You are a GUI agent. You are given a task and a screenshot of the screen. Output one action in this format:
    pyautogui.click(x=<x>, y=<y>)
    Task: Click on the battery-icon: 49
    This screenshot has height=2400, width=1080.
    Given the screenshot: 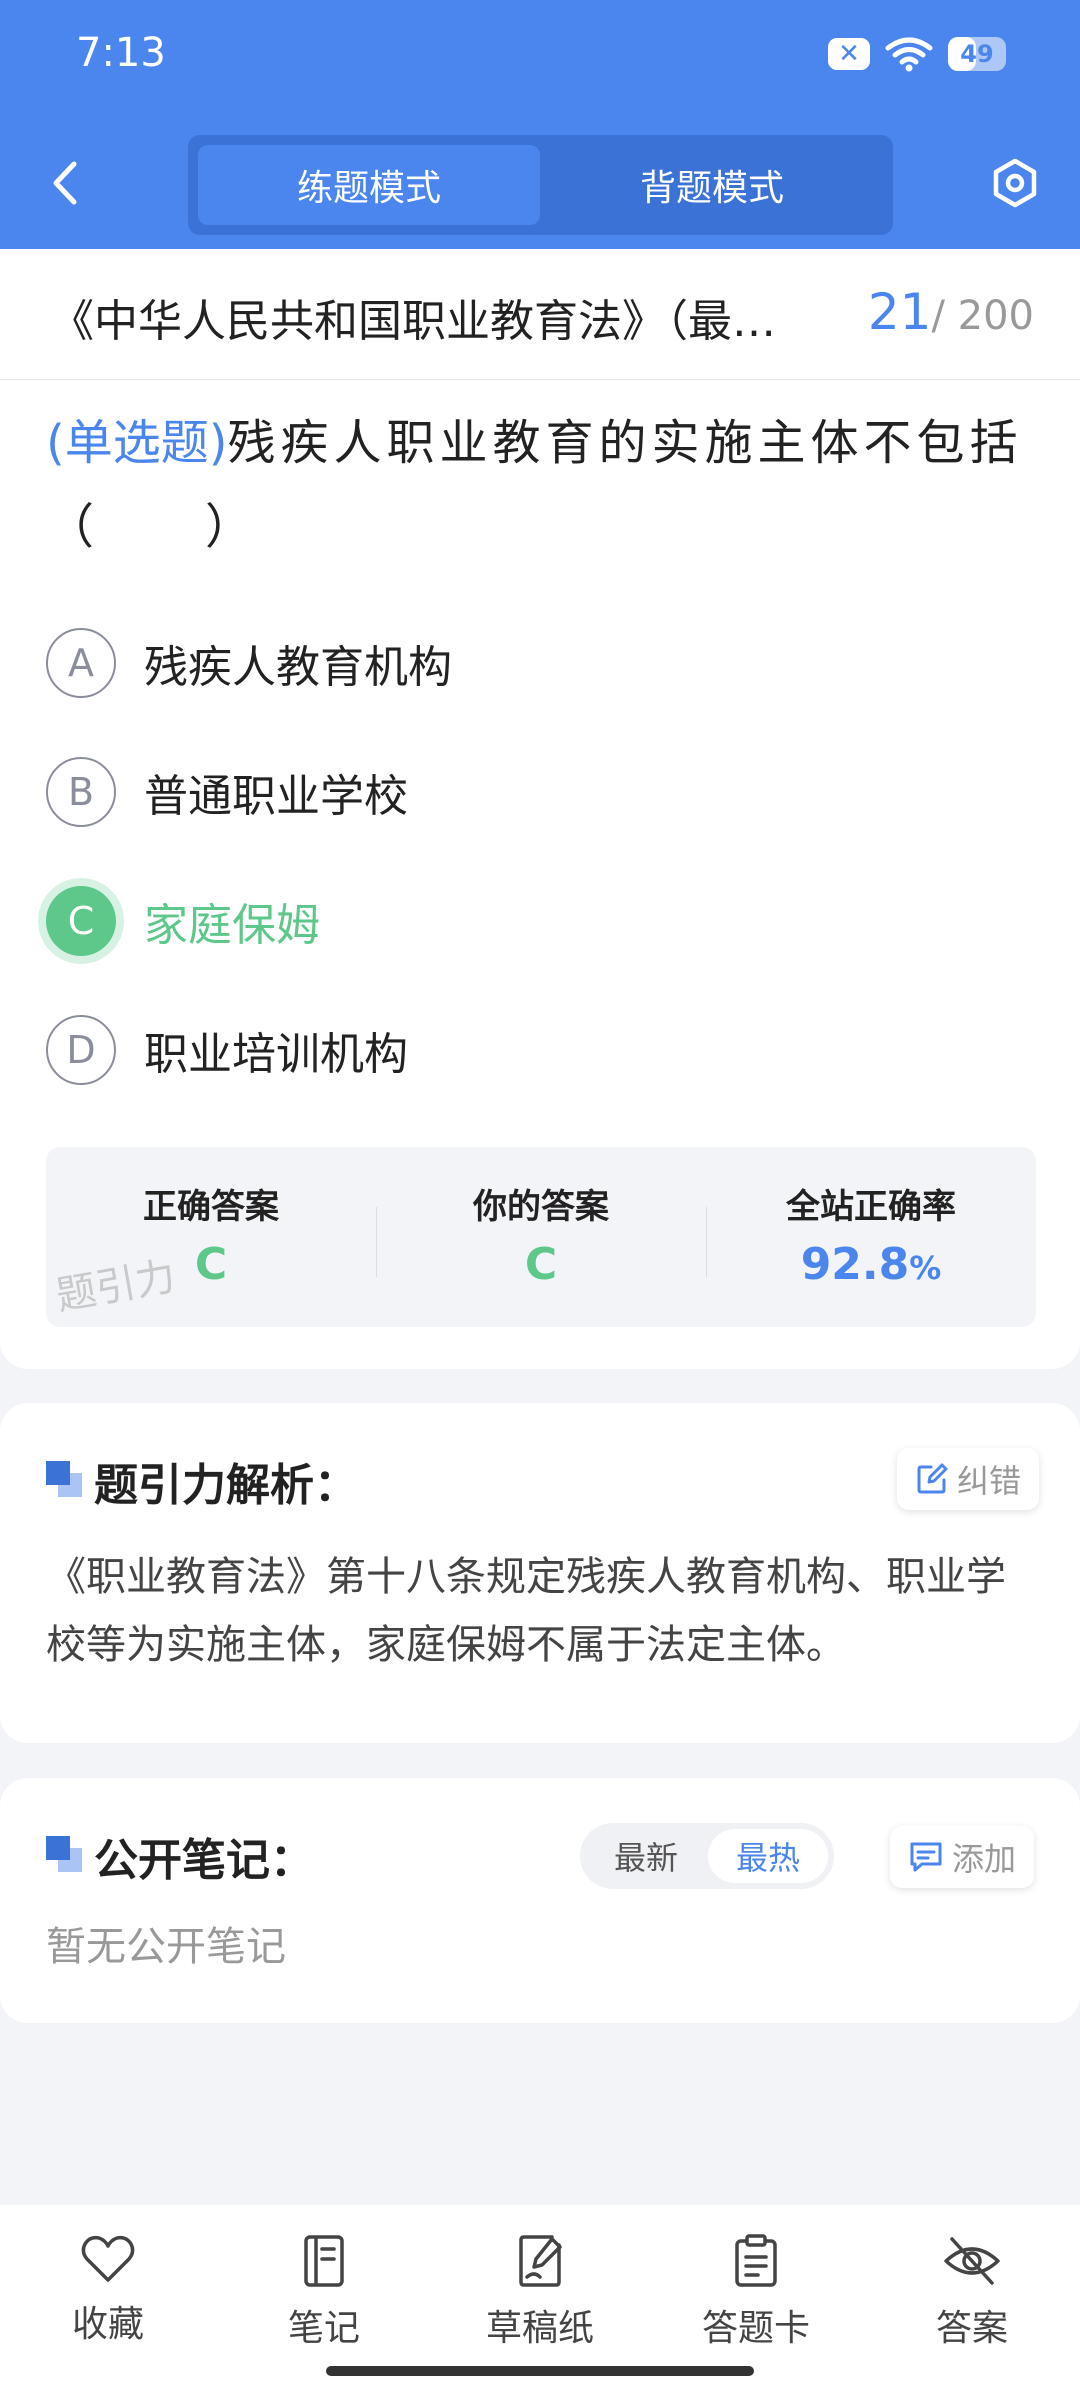 What is the action you would take?
    pyautogui.click(x=977, y=54)
    